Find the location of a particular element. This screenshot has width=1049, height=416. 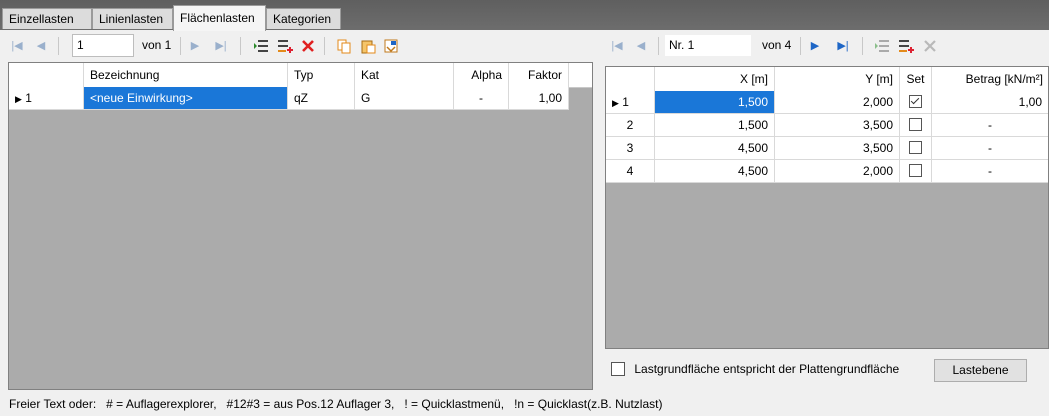

row-header: 2 is located at coordinates (630, 125).